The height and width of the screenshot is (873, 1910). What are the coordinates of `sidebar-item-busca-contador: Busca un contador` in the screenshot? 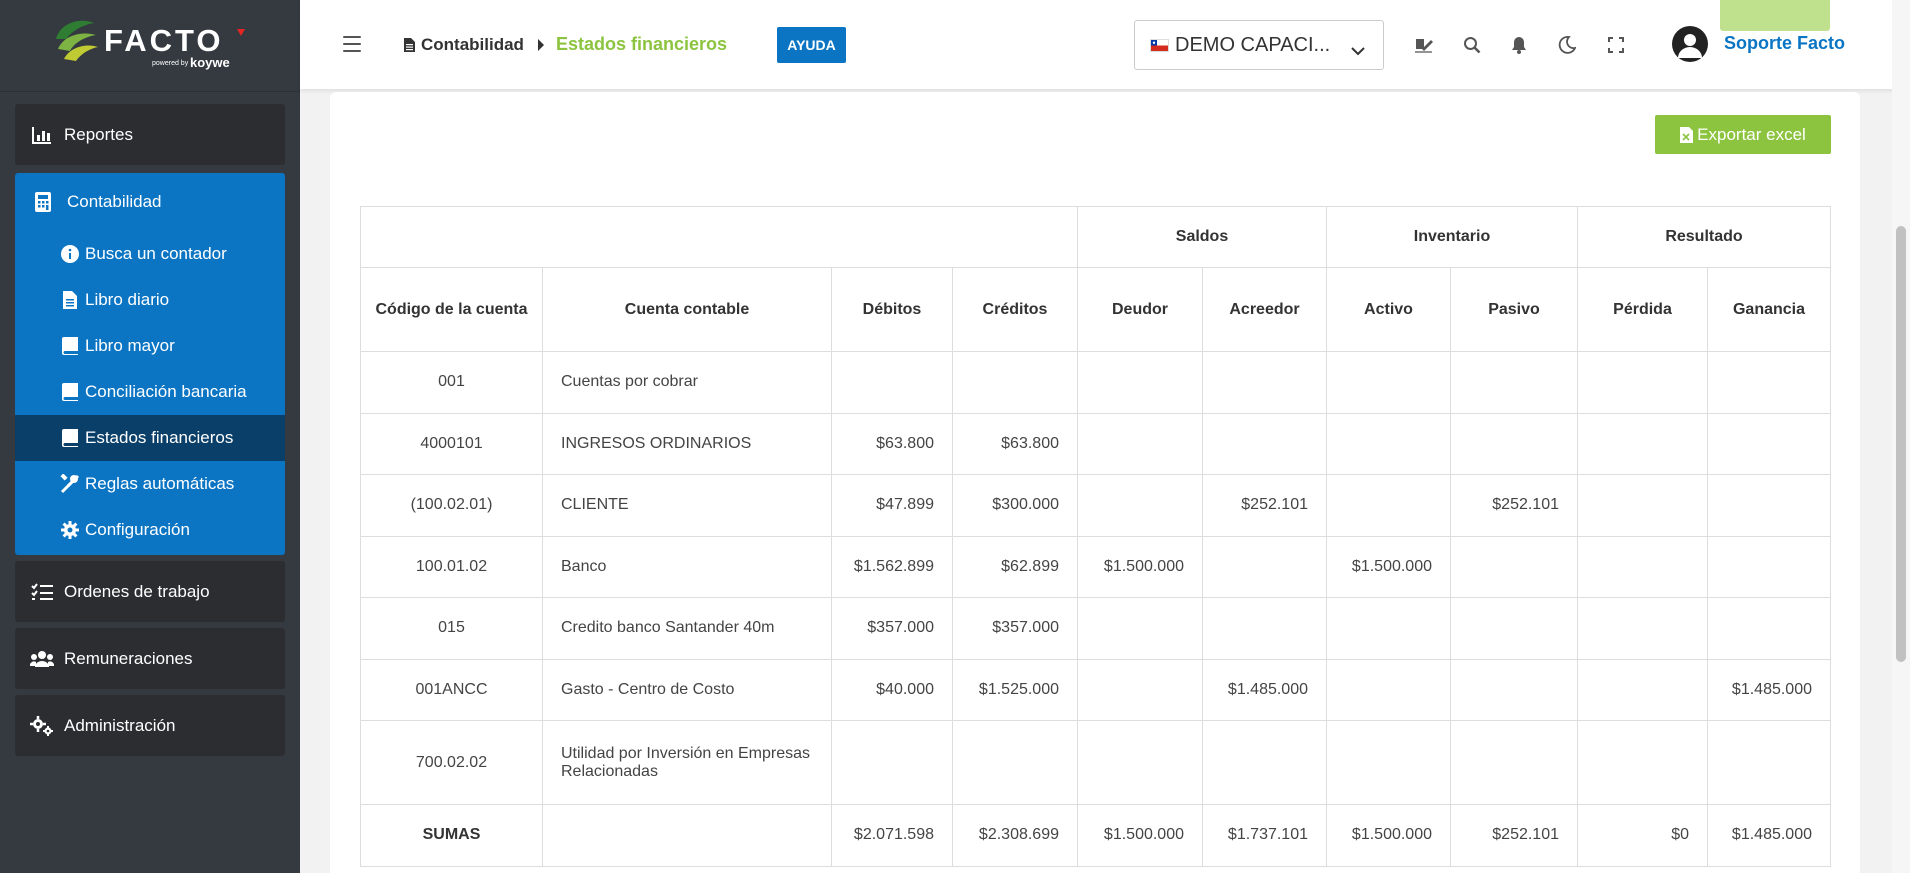 It's located at (150, 254).